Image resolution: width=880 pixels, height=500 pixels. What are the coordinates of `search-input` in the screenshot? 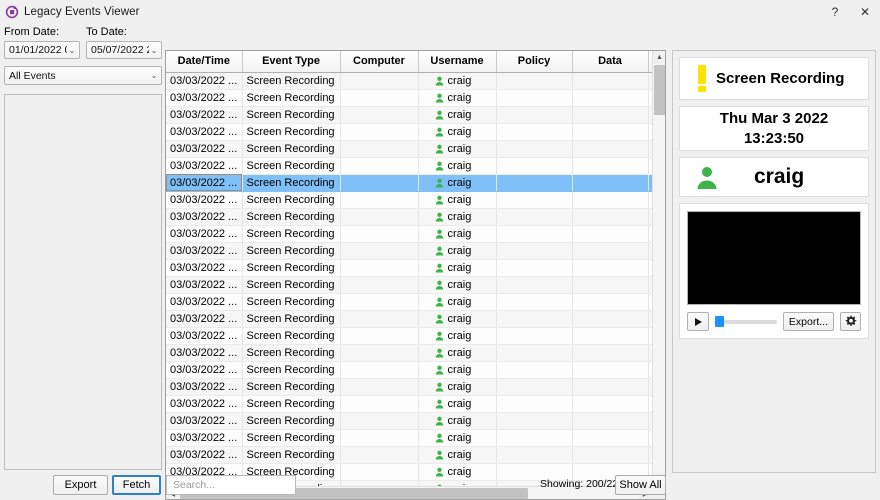 It's located at (231, 485).